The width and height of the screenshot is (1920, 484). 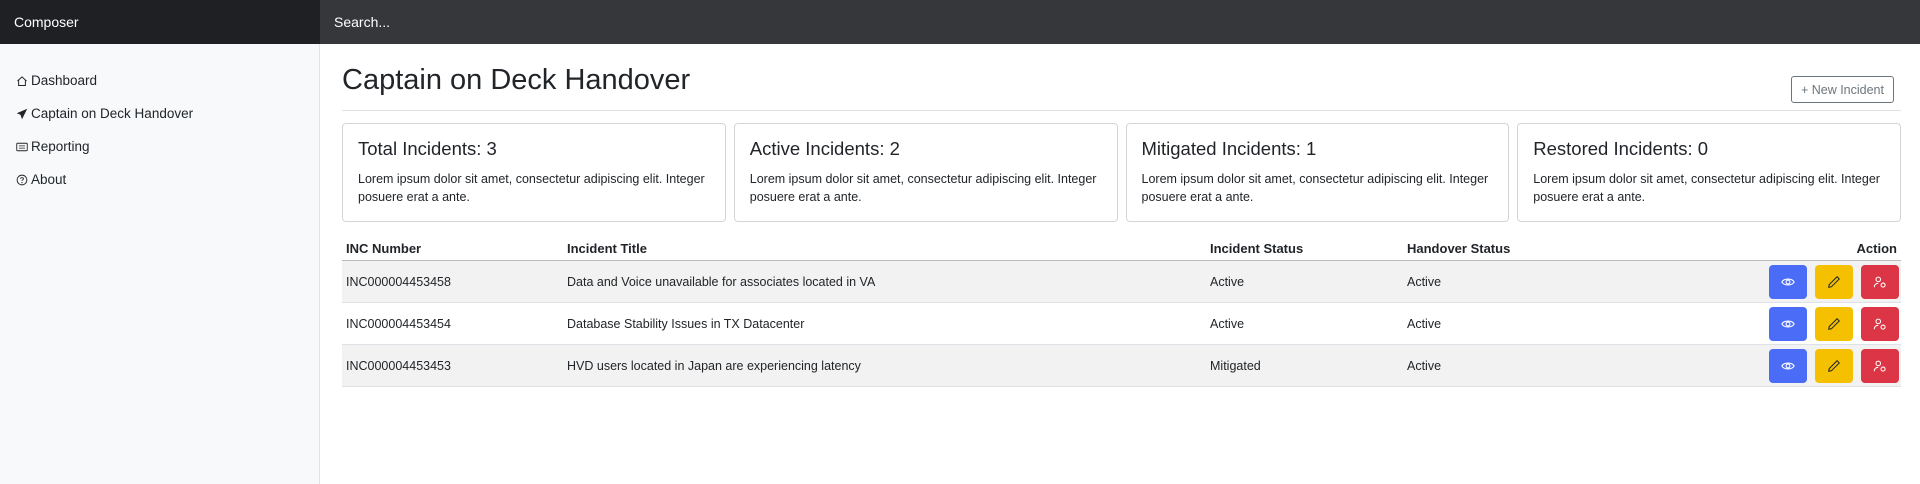 I want to click on cell-inc-number: INC000004453453, so click(x=398, y=365).